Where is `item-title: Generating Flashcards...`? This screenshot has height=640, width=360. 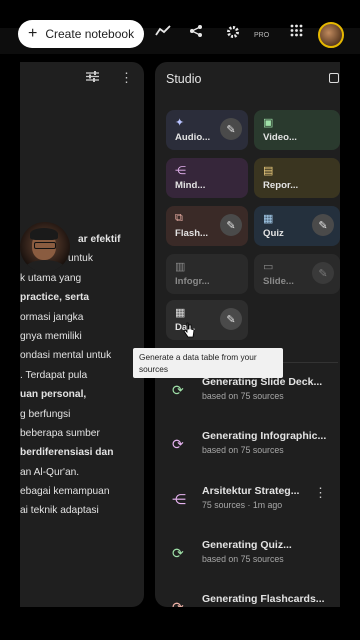 item-title: Generating Flashcards... is located at coordinates (263, 599).